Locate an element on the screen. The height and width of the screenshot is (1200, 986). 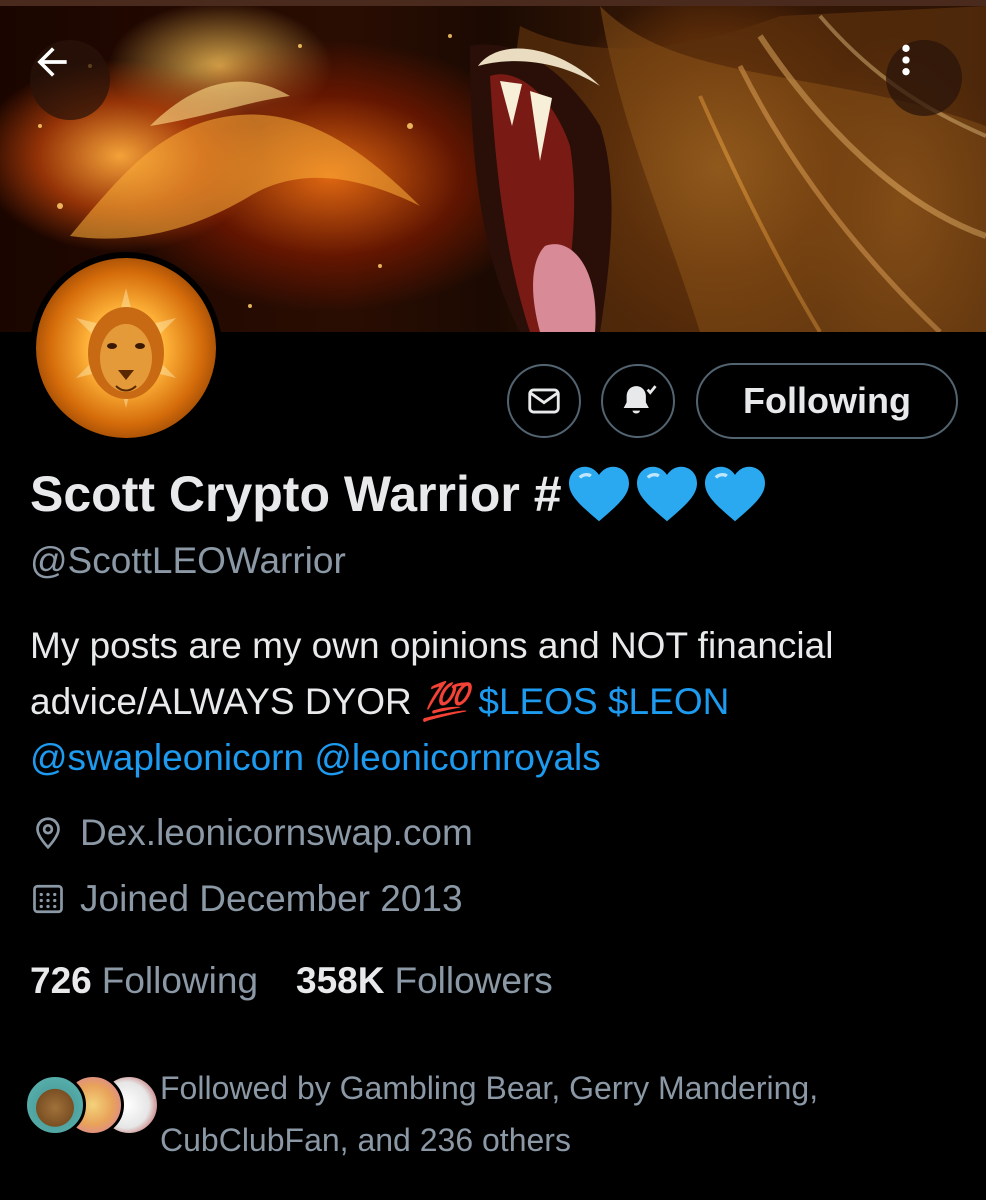
following-count: 726 is located at coordinates (61, 980).